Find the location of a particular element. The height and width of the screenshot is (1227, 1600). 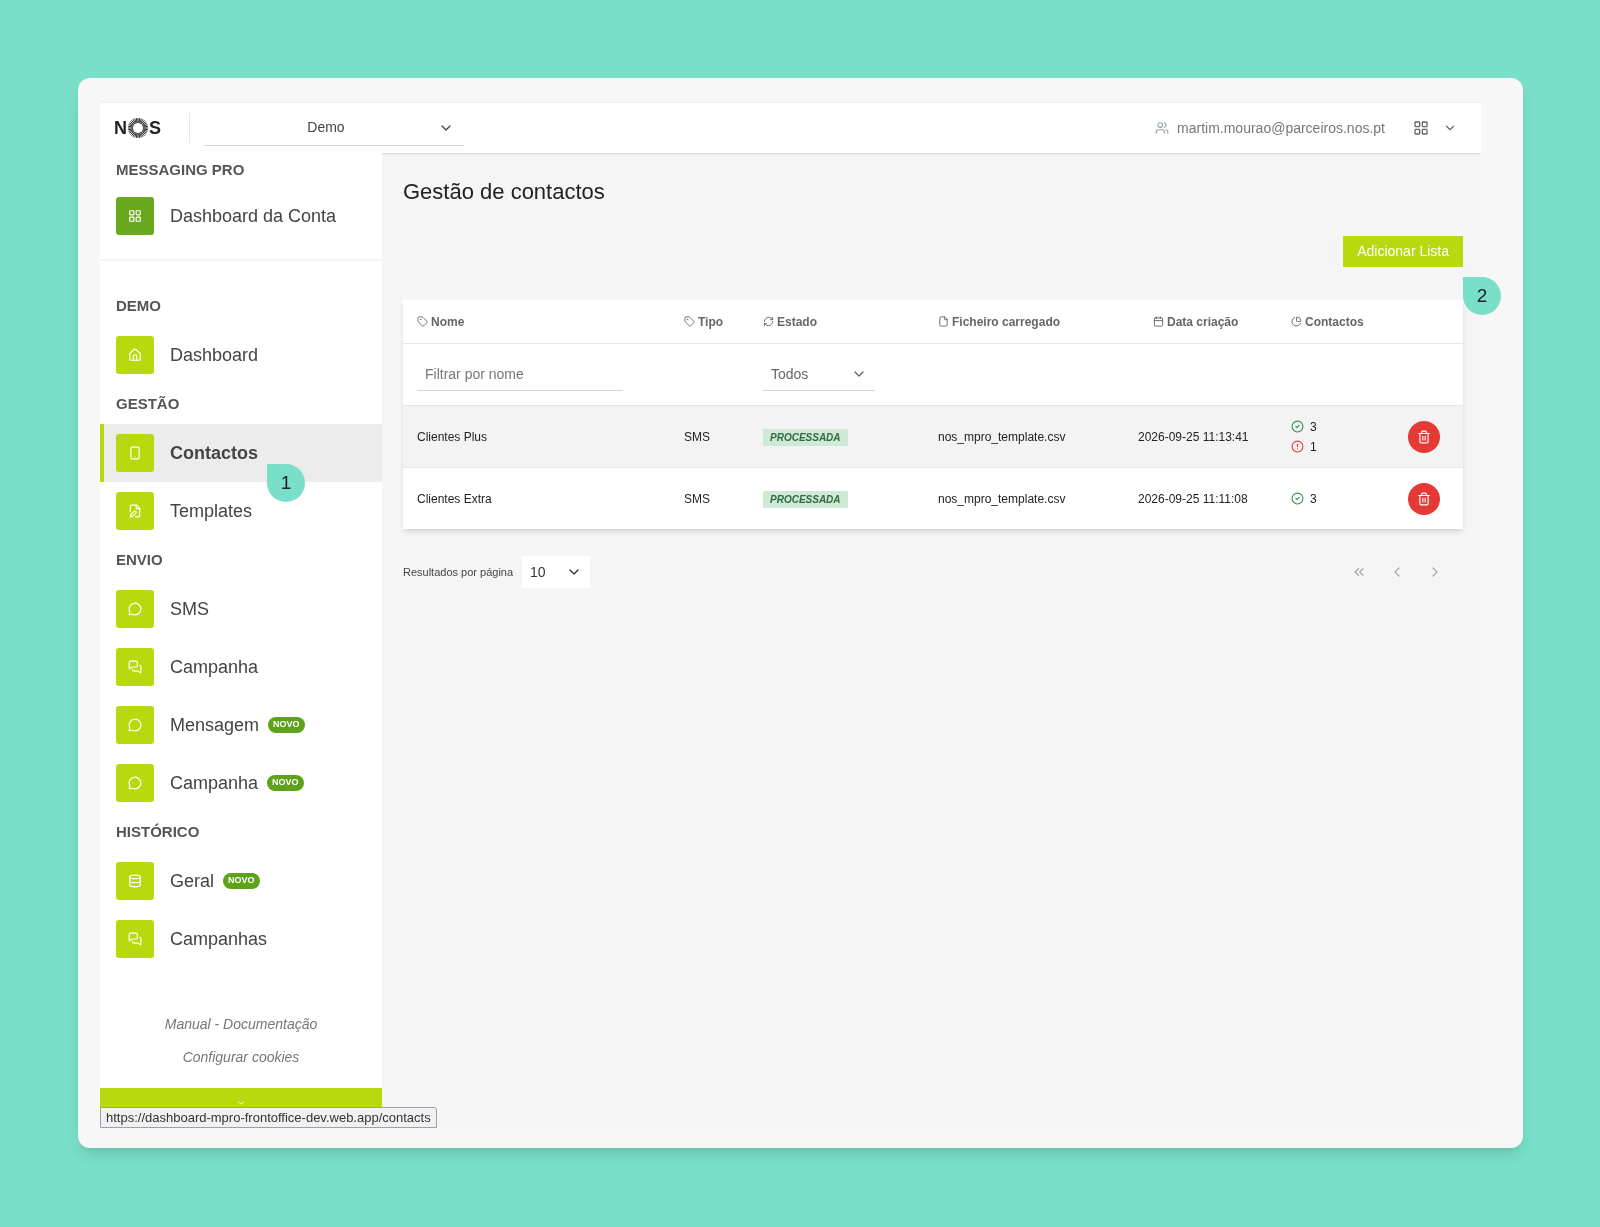

apps-icon is located at coordinates (1421, 128).